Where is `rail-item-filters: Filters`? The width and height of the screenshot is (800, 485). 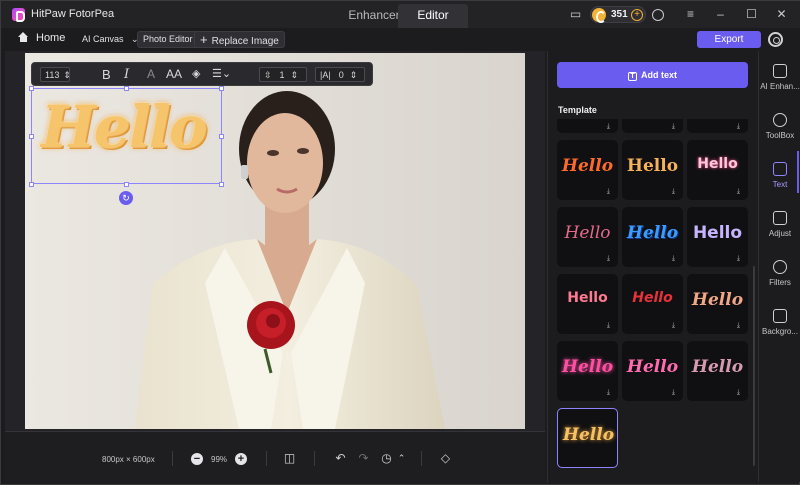
rail-item-filters: Filters is located at coordinates (779, 275).